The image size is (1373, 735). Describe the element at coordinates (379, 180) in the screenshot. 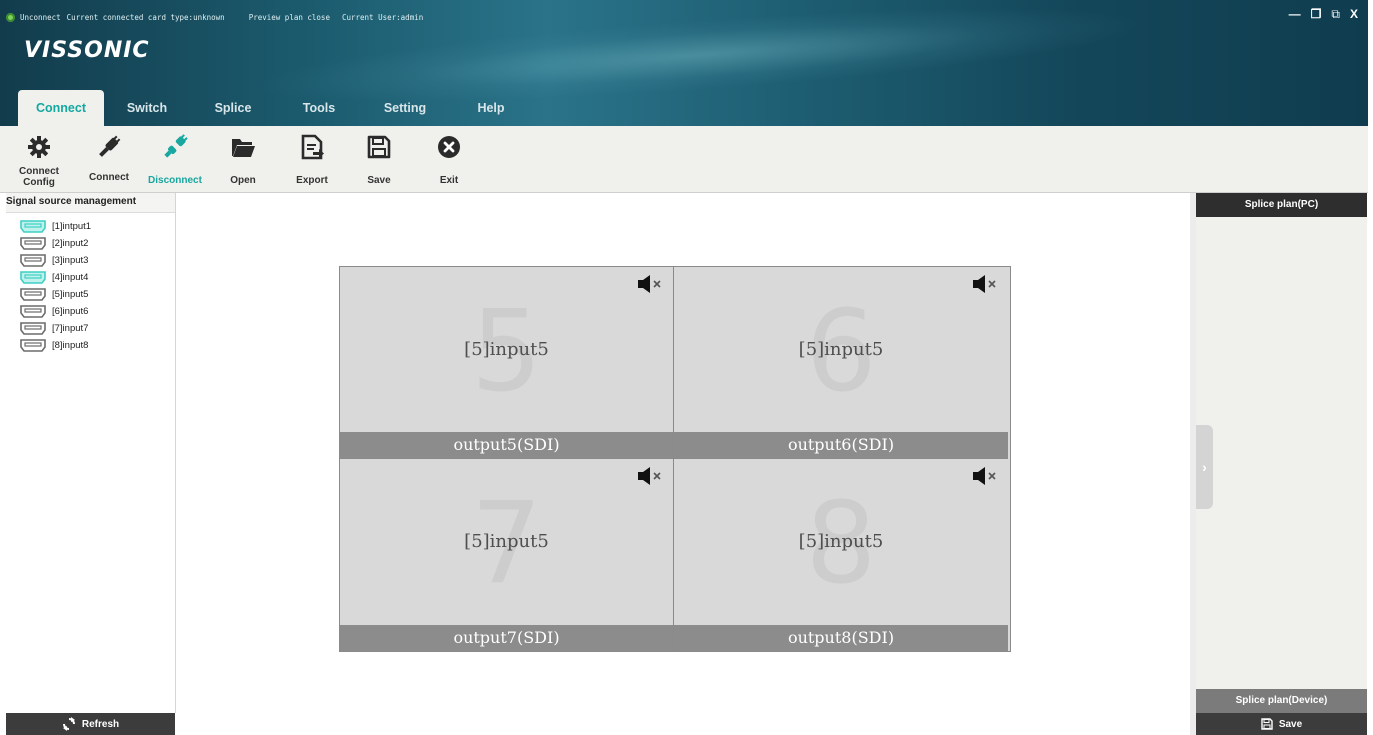

I see `save-label: Save` at that location.